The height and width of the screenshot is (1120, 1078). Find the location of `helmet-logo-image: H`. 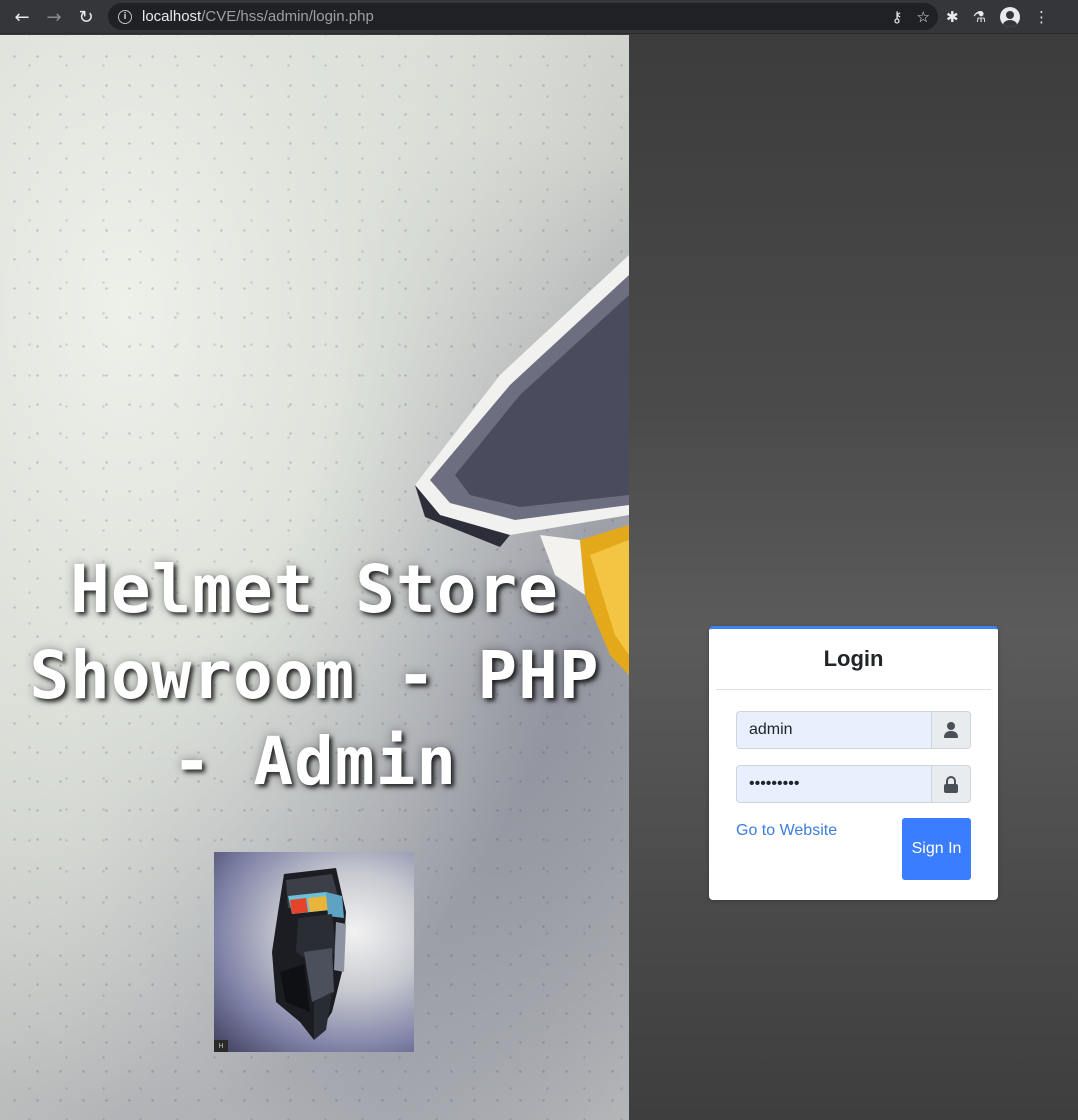

helmet-logo-image: H is located at coordinates (314, 952).